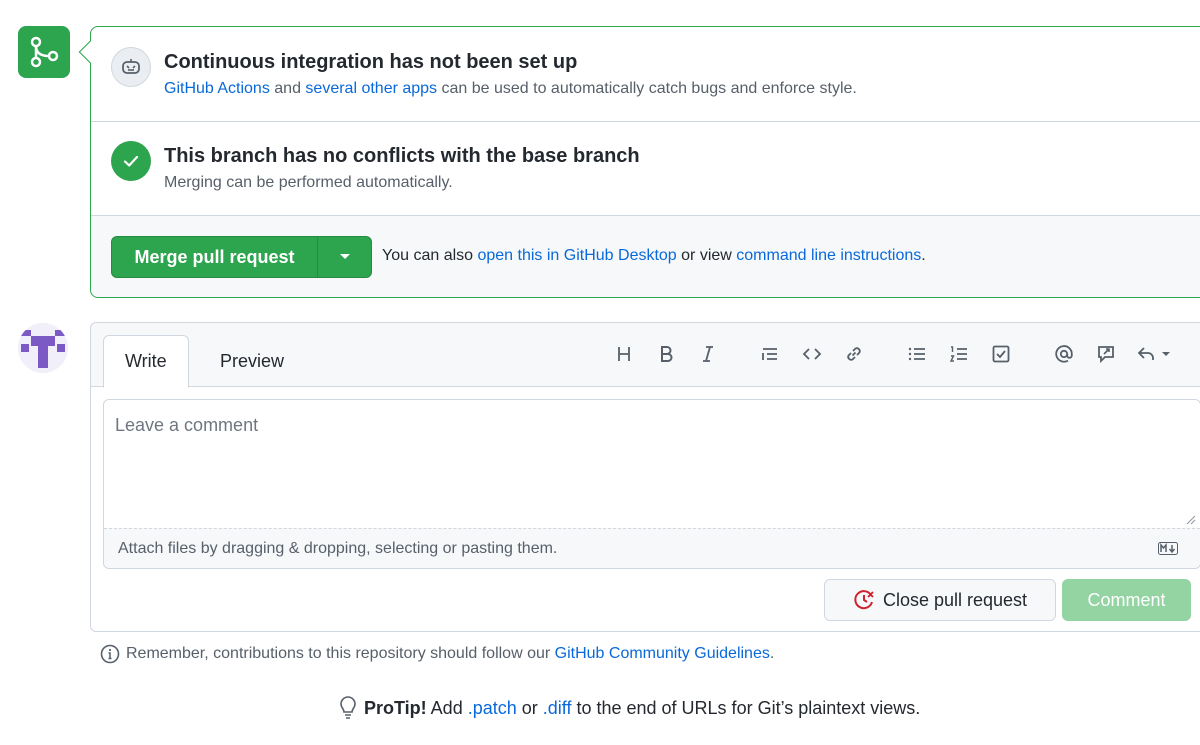 The height and width of the screenshot is (745, 1200). I want to click on close-pr-icon, so click(864, 600).